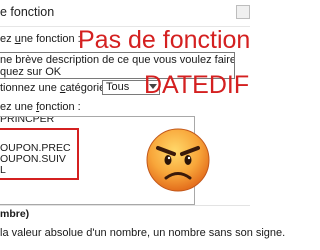 Image resolution: width=320 pixels, height=250 pixels. I want to click on search-label-prefix: ez, so click(7, 39).